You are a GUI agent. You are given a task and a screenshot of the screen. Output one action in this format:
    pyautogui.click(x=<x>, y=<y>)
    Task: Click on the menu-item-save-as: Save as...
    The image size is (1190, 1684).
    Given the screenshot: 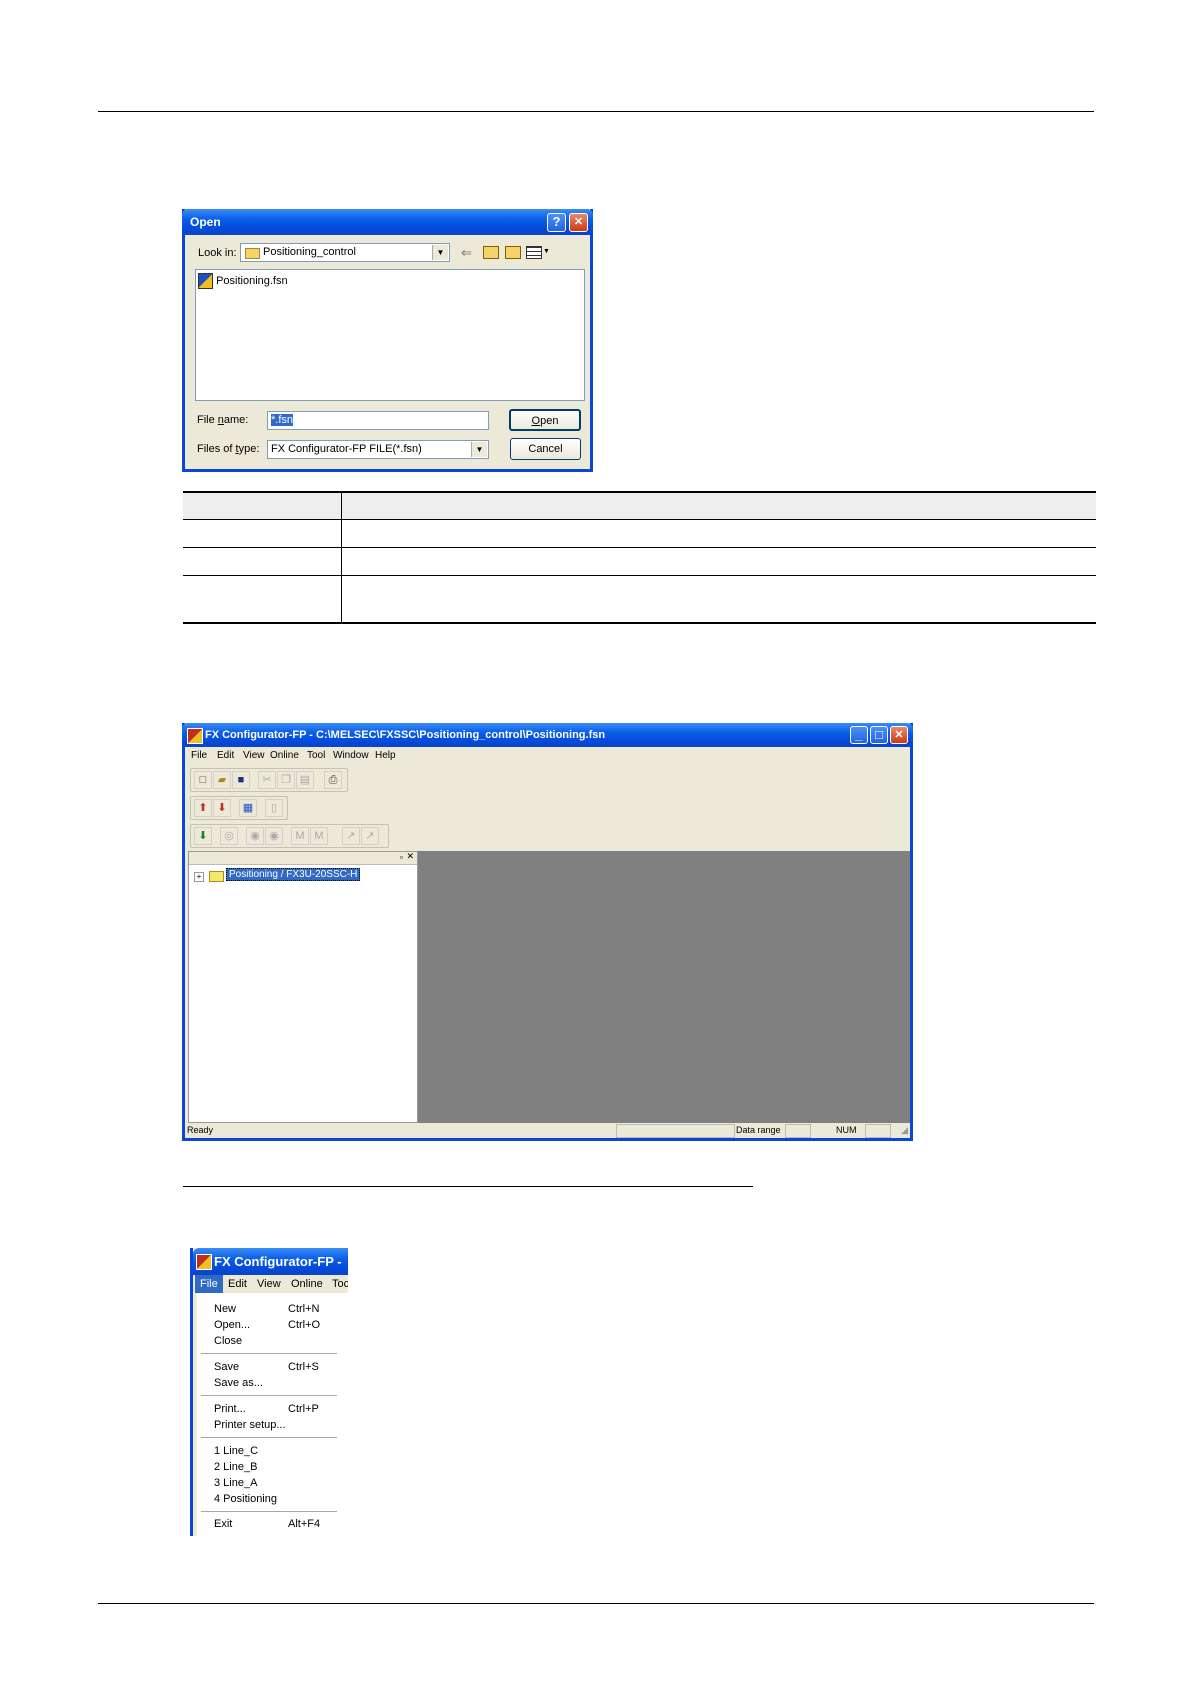 What is the action you would take?
    pyautogui.click(x=238, y=1383)
    